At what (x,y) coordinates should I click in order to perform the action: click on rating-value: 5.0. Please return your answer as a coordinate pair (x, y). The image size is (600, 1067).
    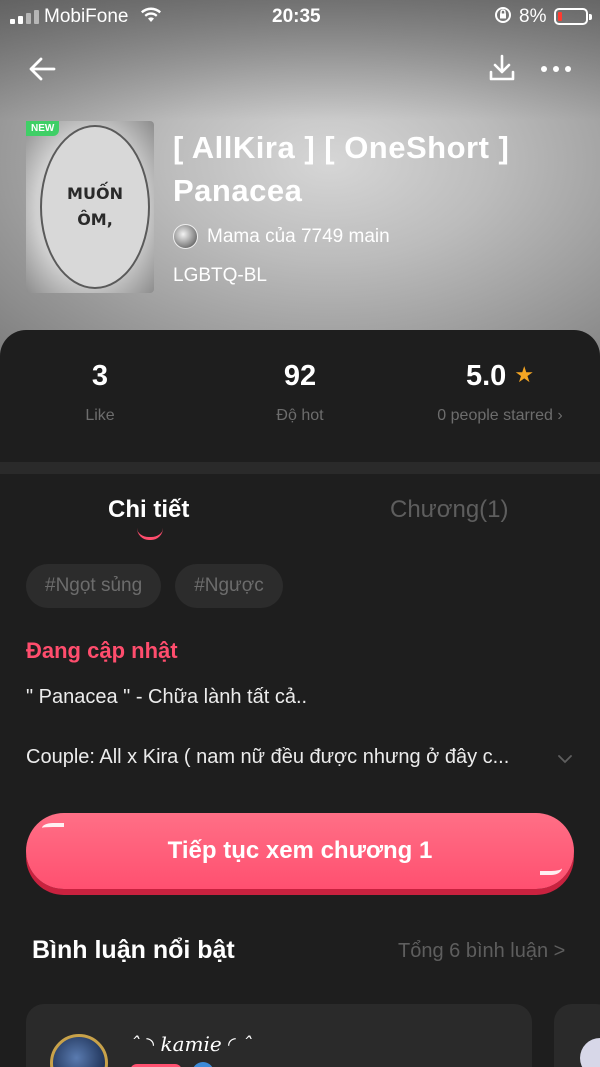
    Looking at the image, I should click on (486, 376).